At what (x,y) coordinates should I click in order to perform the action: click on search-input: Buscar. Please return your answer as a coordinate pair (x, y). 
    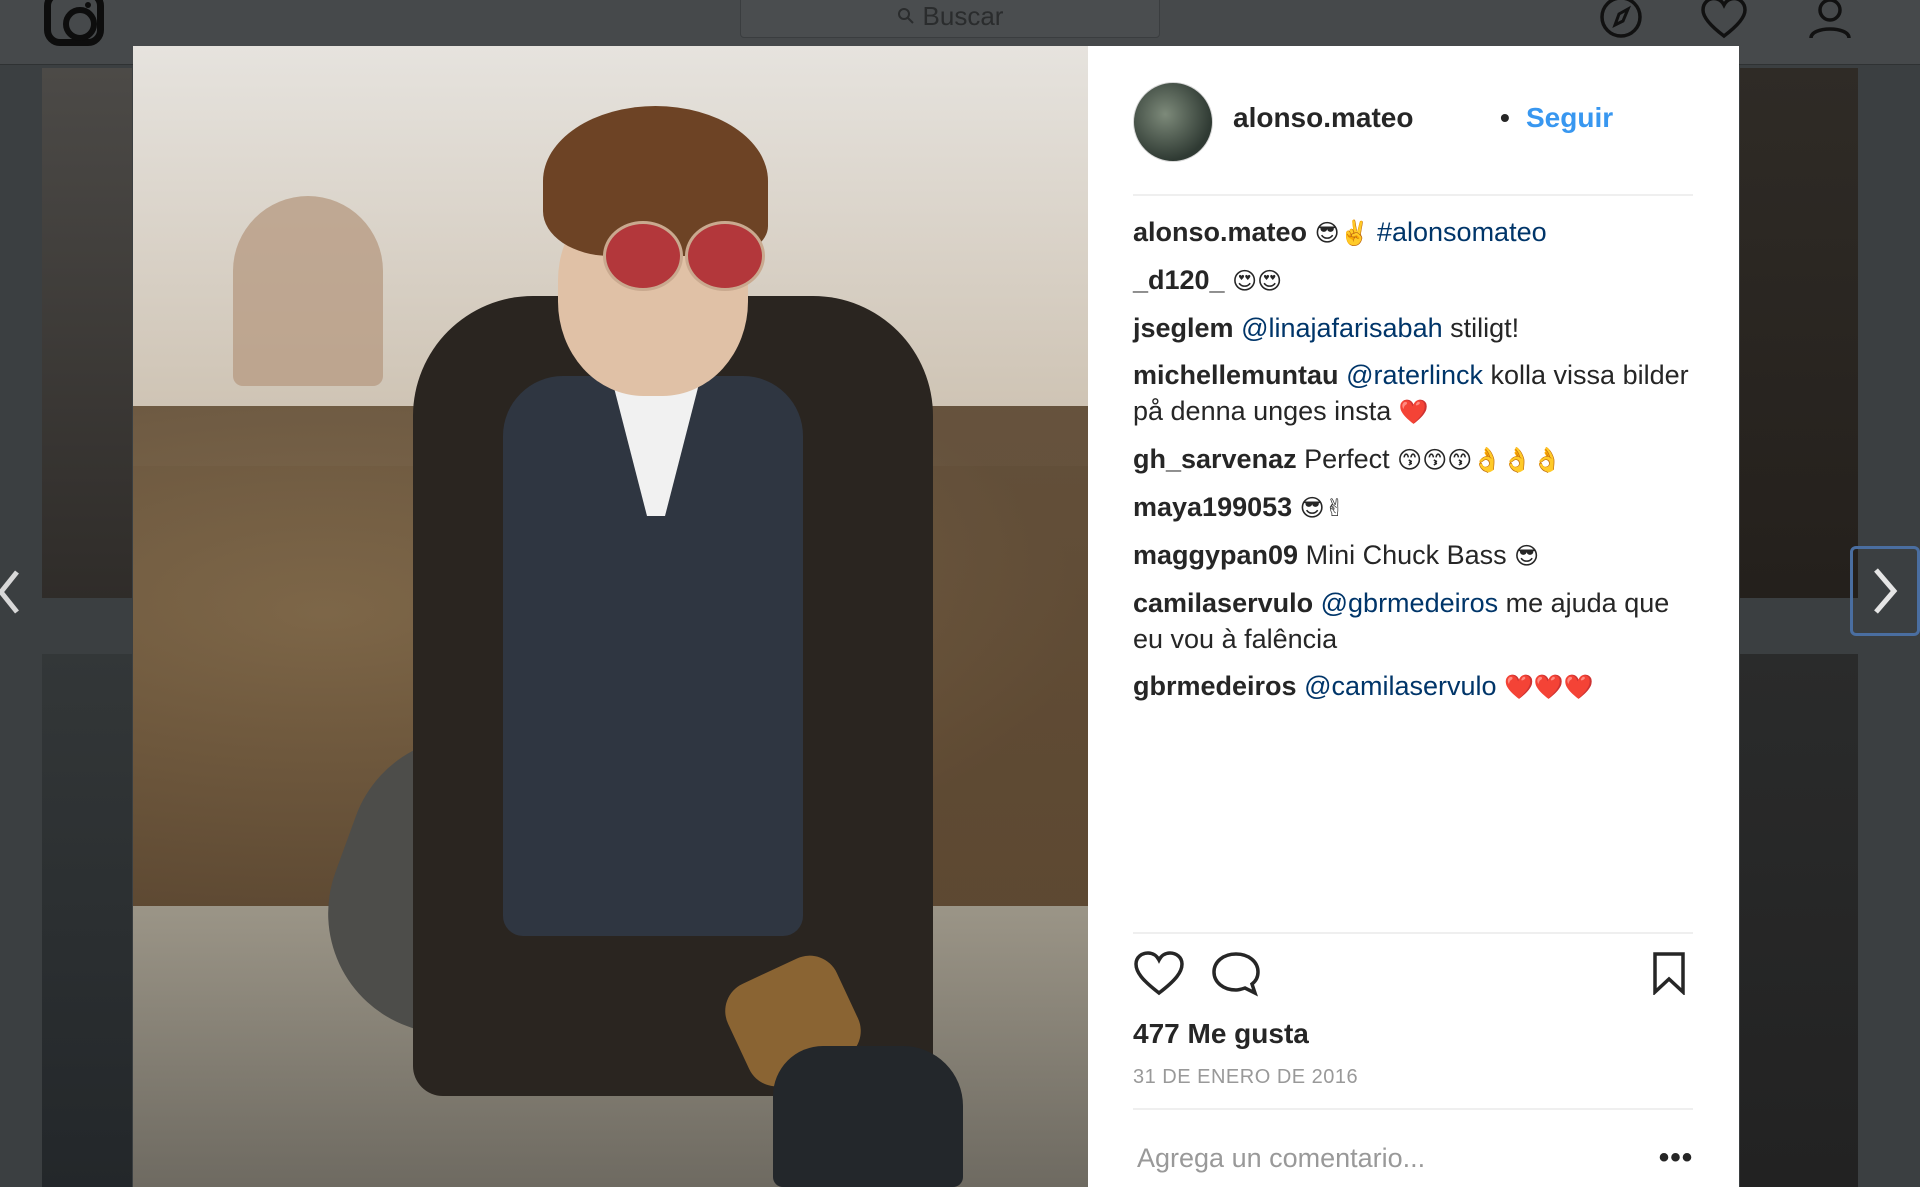
    Looking at the image, I should click on (950, 19).